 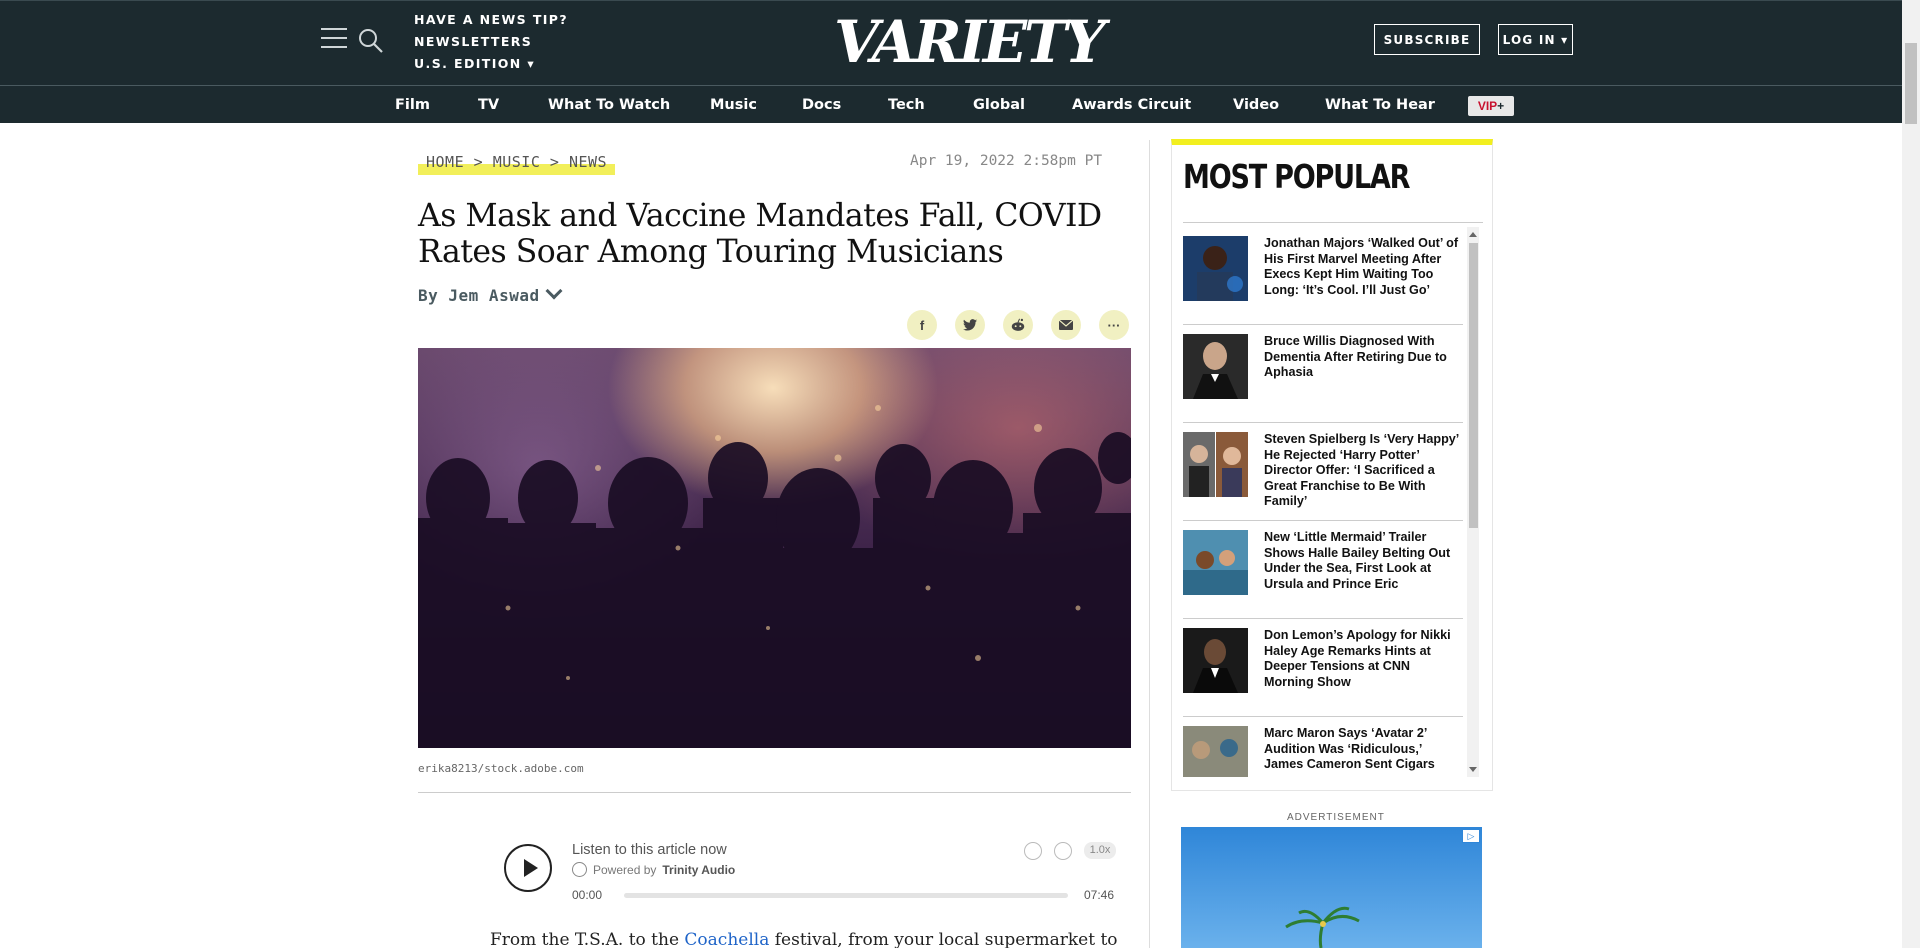 What do you see at coordinates (625, 869) in the screenshot?
I see `powered-by-label: Powered by` at bounding box center [625, 869].